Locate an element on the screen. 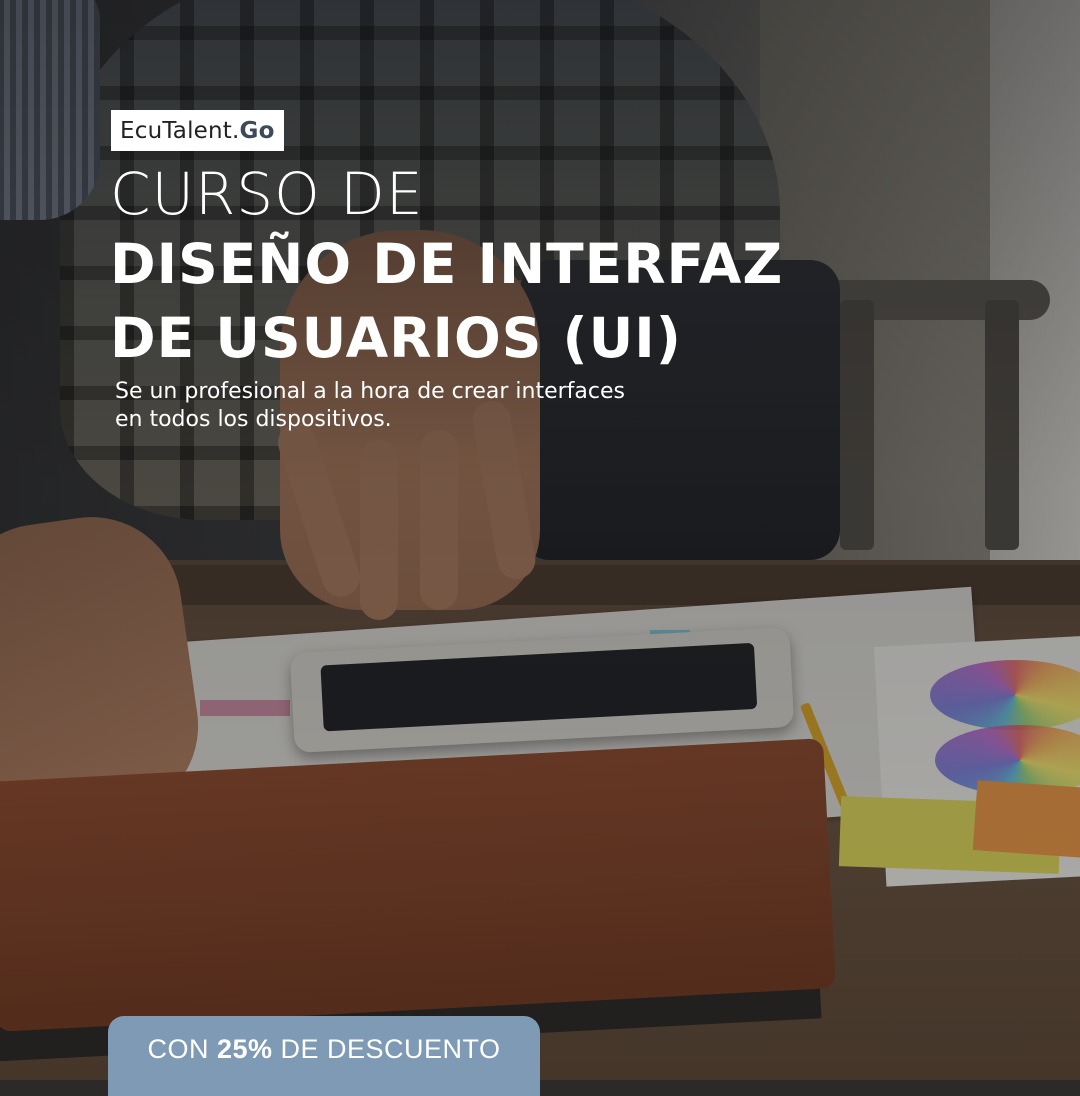 The height and width of the screenshot is (1096, 1080). brand-logo: EcuTalent. Go is located at coordinates (197, 130).